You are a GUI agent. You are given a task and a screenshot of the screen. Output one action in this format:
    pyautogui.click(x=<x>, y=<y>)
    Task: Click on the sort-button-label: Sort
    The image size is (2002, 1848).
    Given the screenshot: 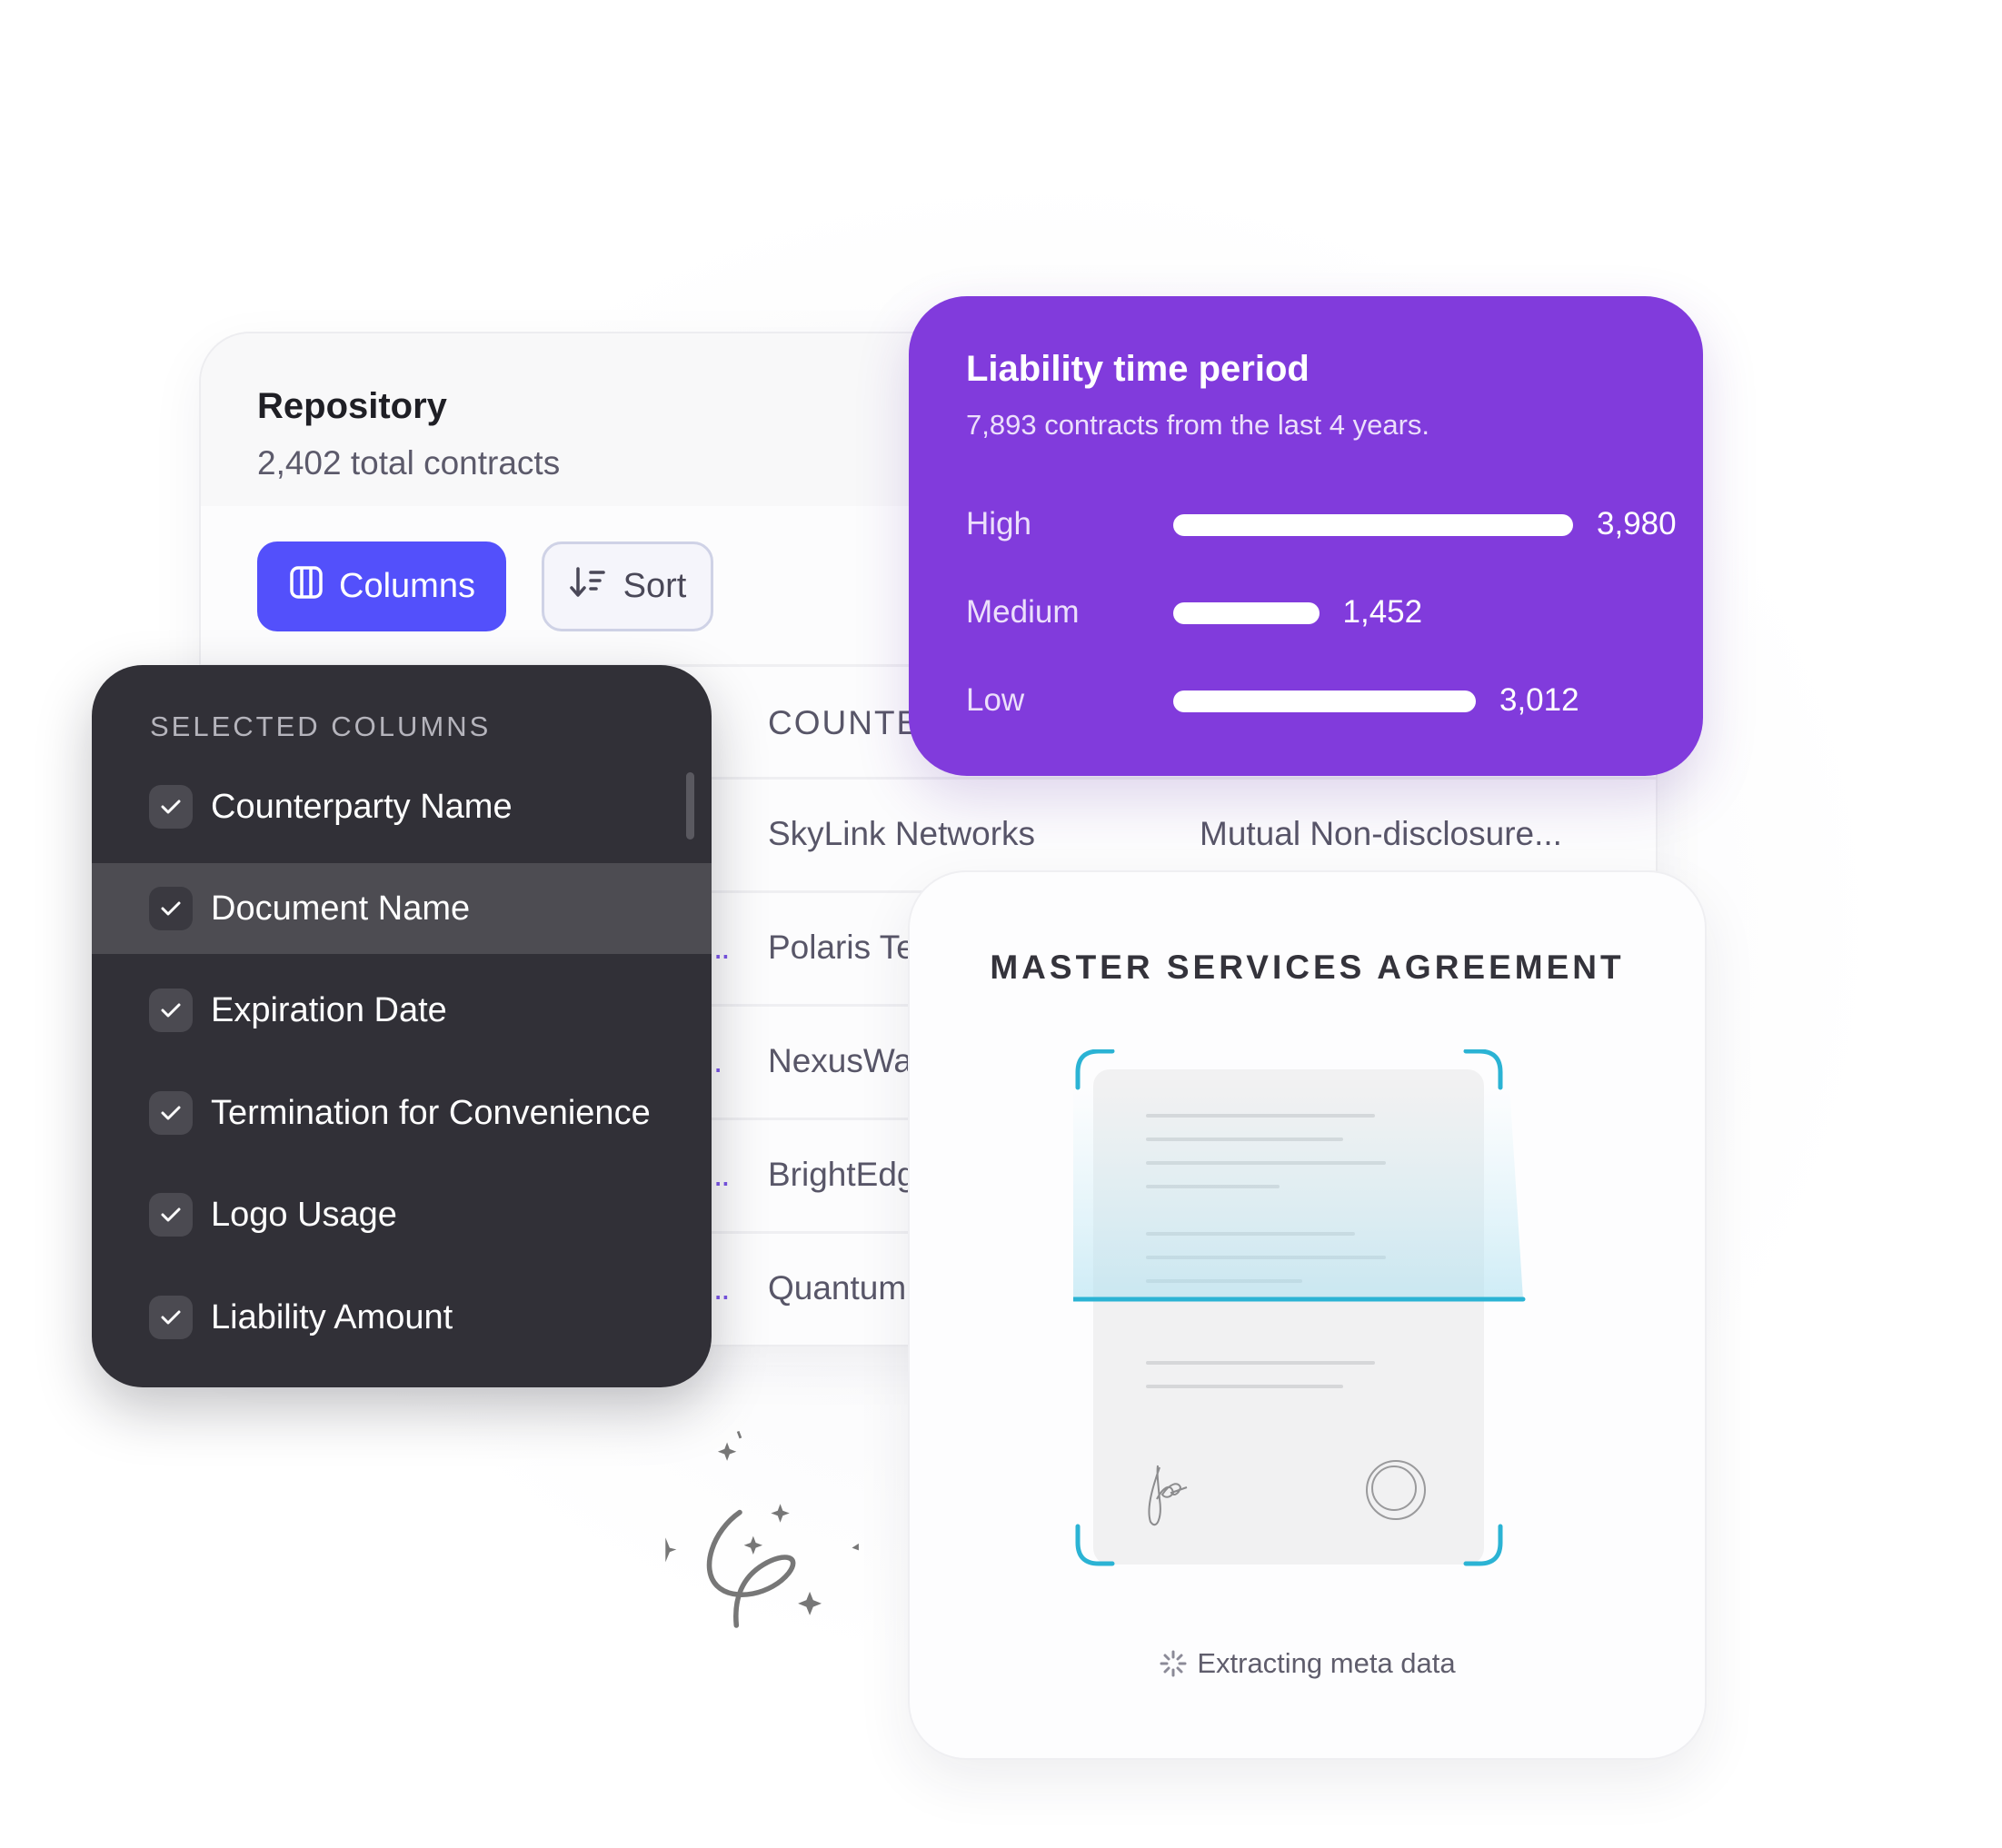 What is the action you would take?
    pyautogui.click(x=655, y=586)
    